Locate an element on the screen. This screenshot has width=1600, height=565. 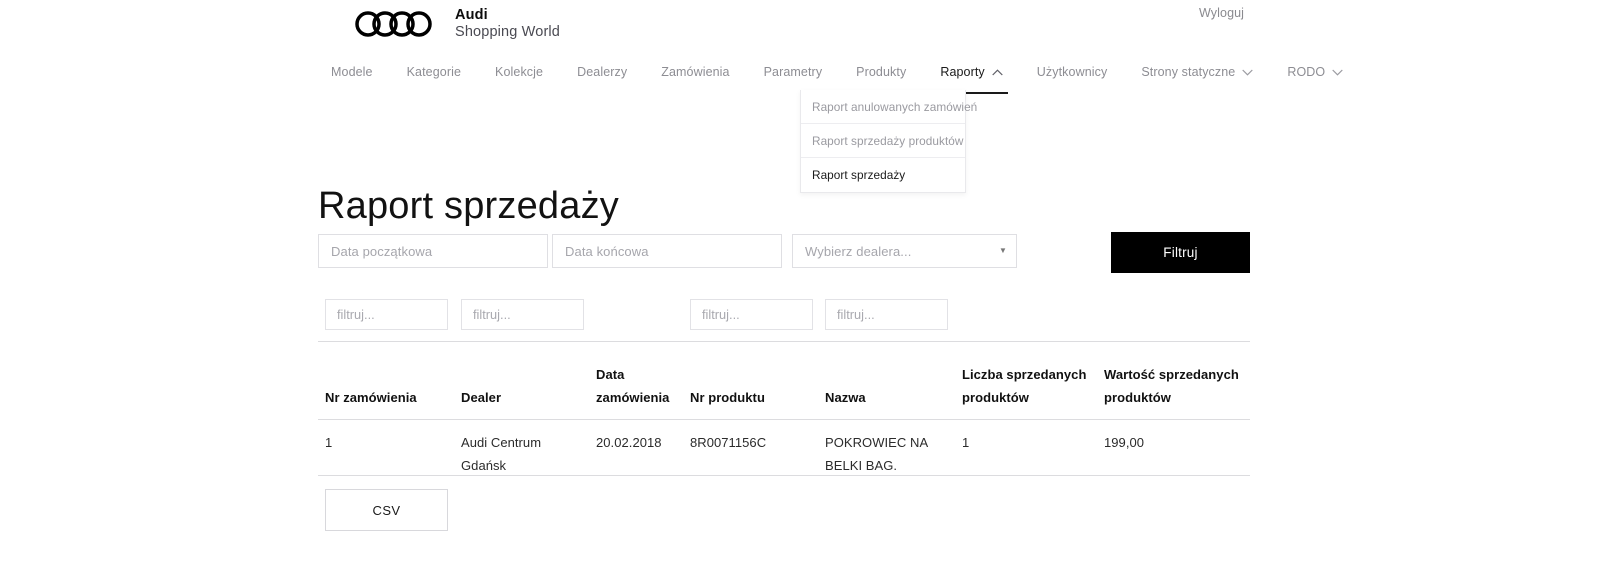
cell-dealer: Audi Centrum Gdańsk is located at coordinates (501, 454).